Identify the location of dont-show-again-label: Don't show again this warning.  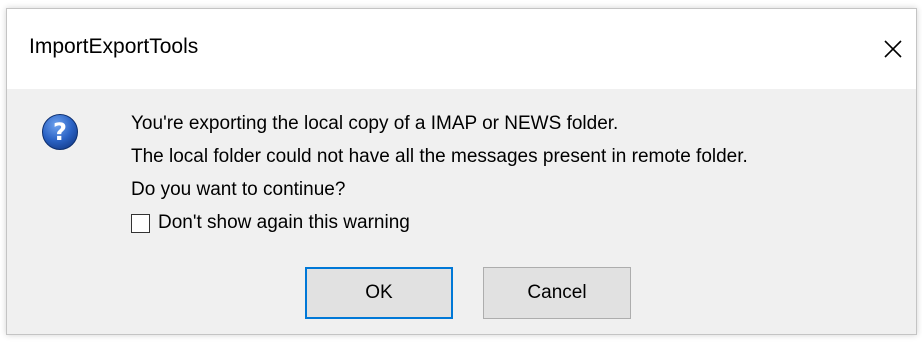
(284, 222).